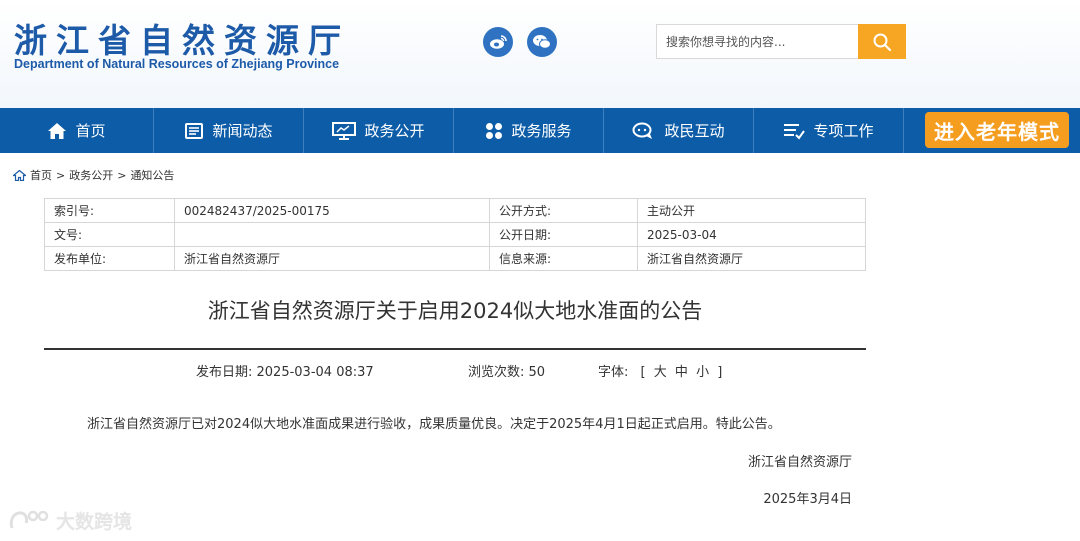 The height and width of the screenshot is (541, 1080). What do you see at coordinates (29, 519) in the screenshot?
I see `watermark-logo-icon` at bounding box center [29, 519].